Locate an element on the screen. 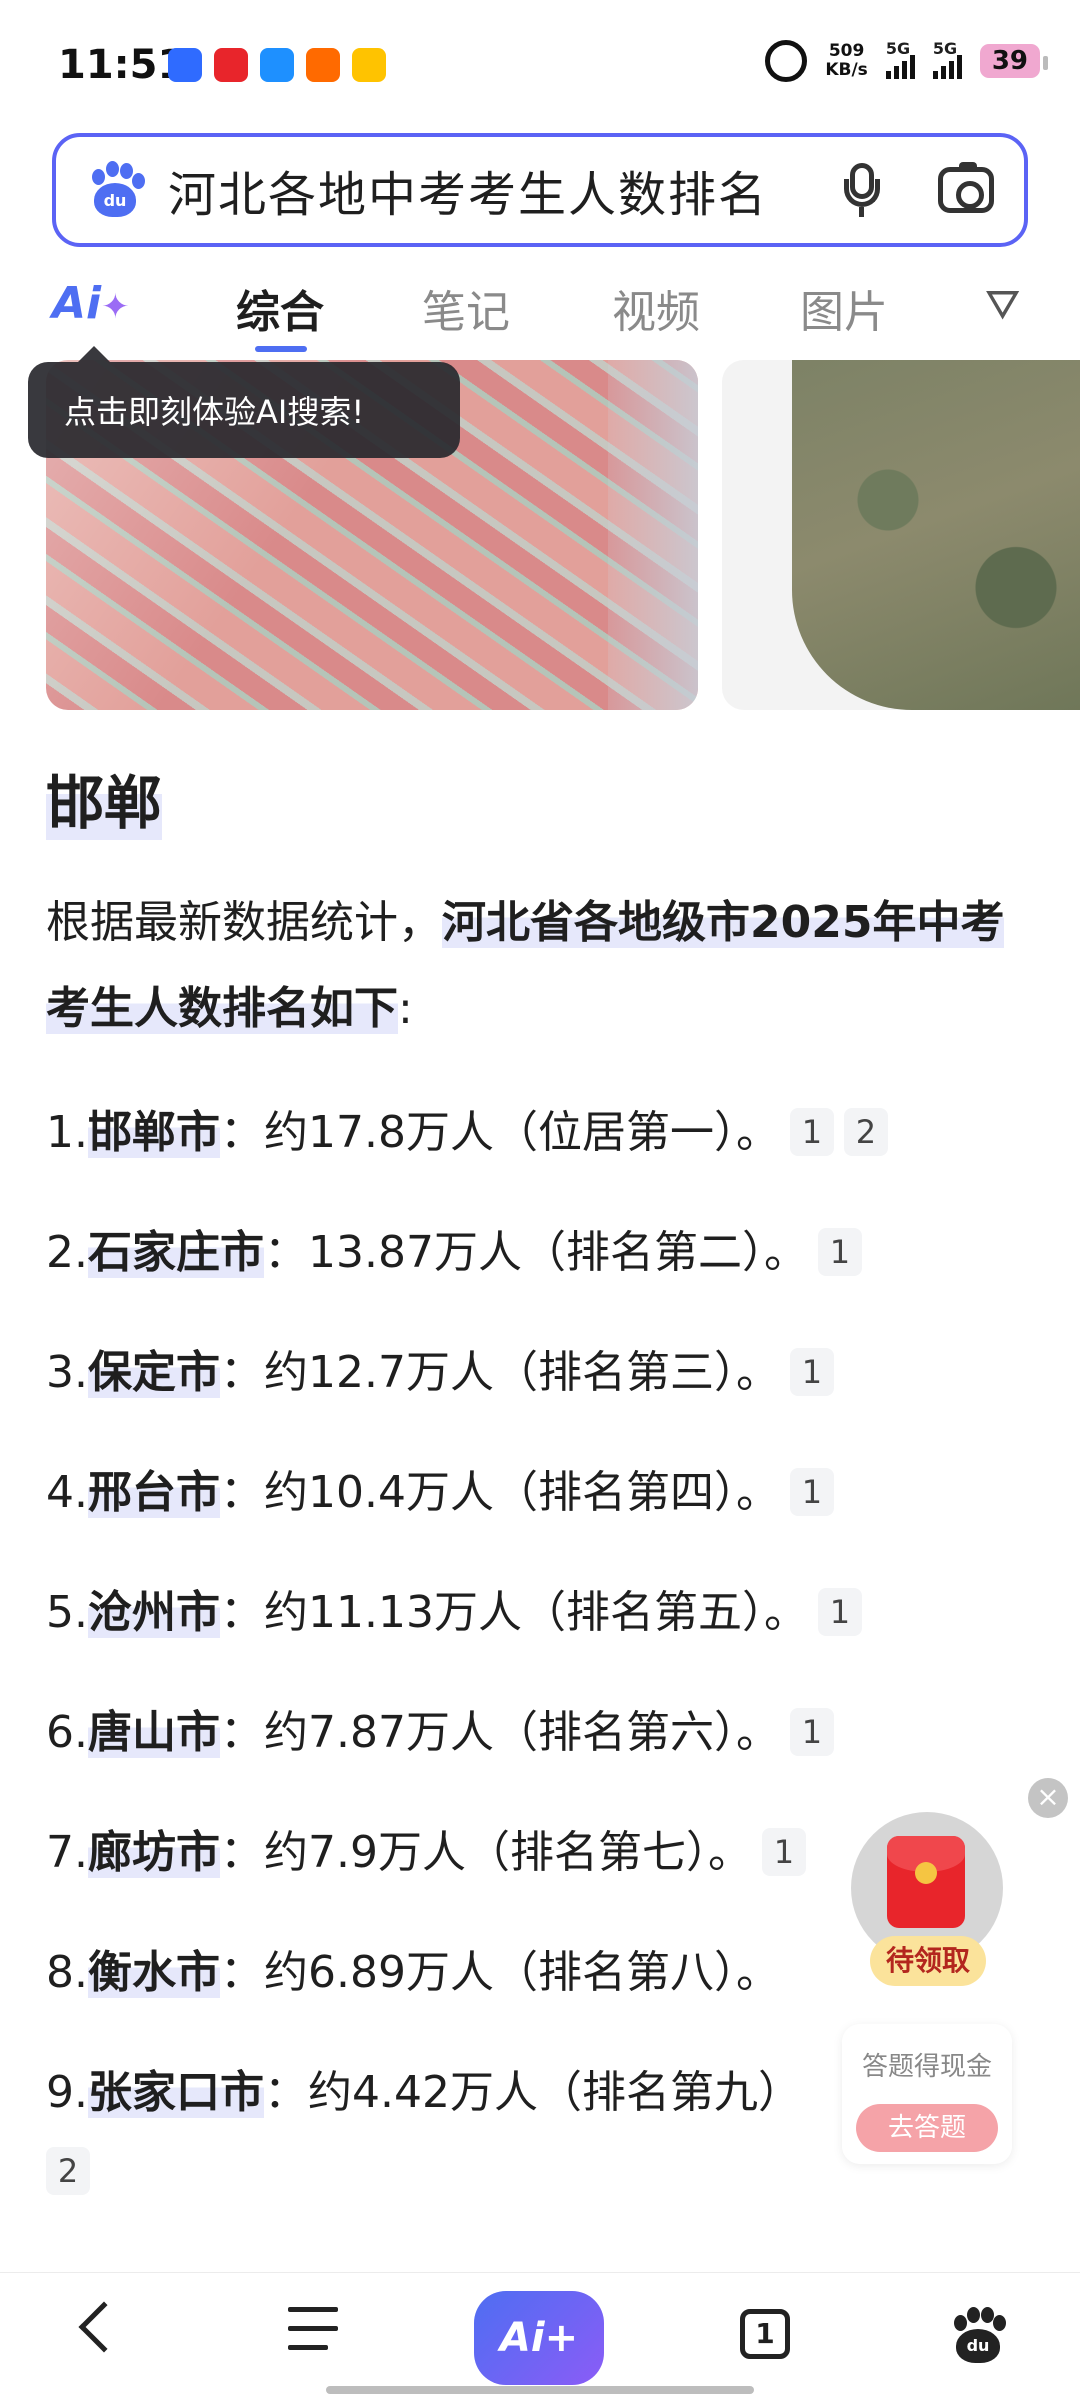 Image resolution: width=1080 pixels, height=2400 pixels. quiz-title: 答题得现金 is located at coordinates (926, 2067).